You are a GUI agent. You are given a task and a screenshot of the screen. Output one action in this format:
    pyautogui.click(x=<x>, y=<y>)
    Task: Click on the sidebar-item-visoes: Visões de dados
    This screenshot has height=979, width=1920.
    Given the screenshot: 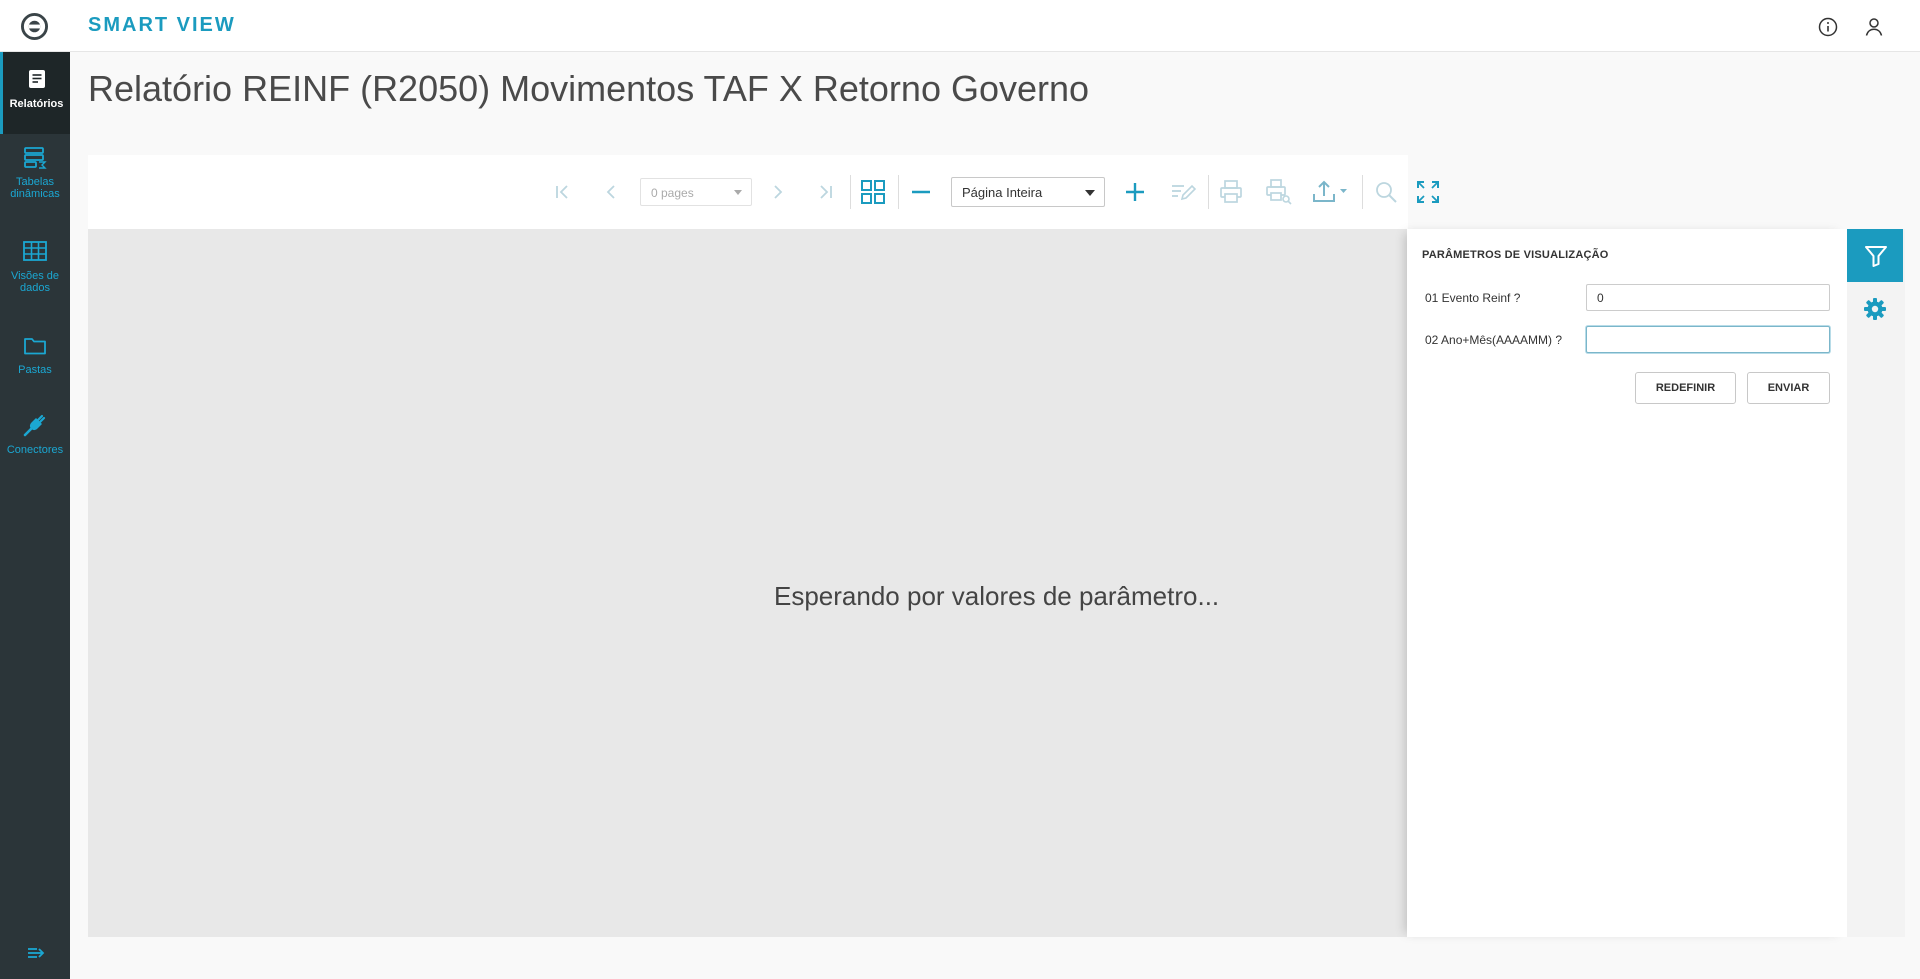 What is the action you would take?
    pyautogui.click(x=35, y=279)
    